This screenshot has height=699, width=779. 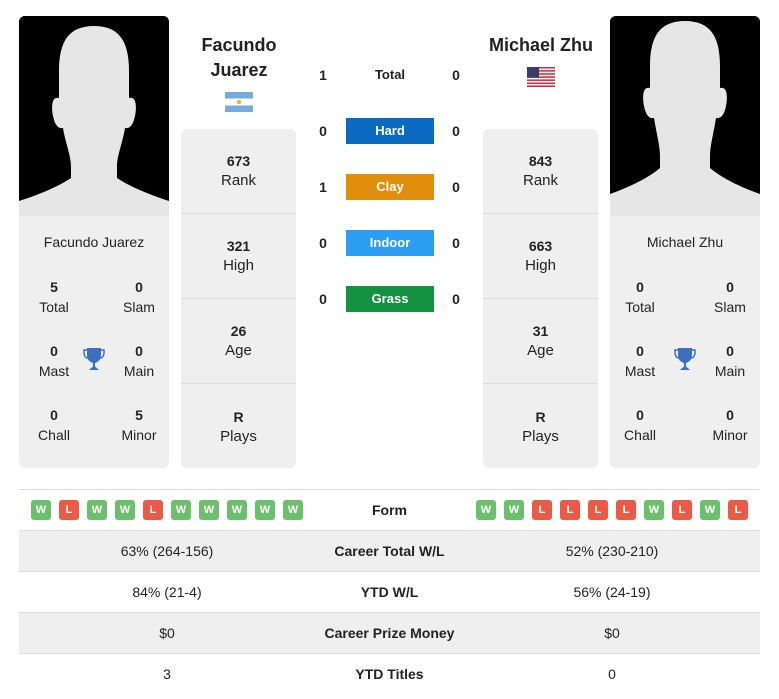 I want to click on surface-clay-button: Clay, so click(x=390, y=187).